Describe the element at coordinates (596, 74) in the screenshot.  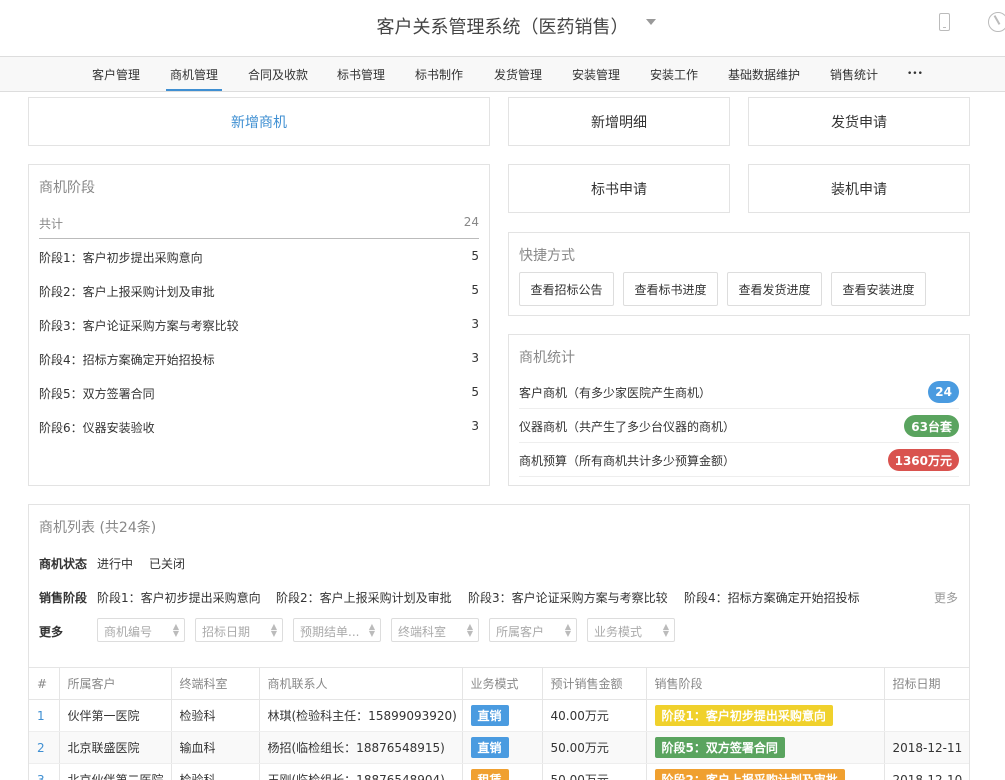
I see `nav-install-mgmt: 安装管理` at that location.